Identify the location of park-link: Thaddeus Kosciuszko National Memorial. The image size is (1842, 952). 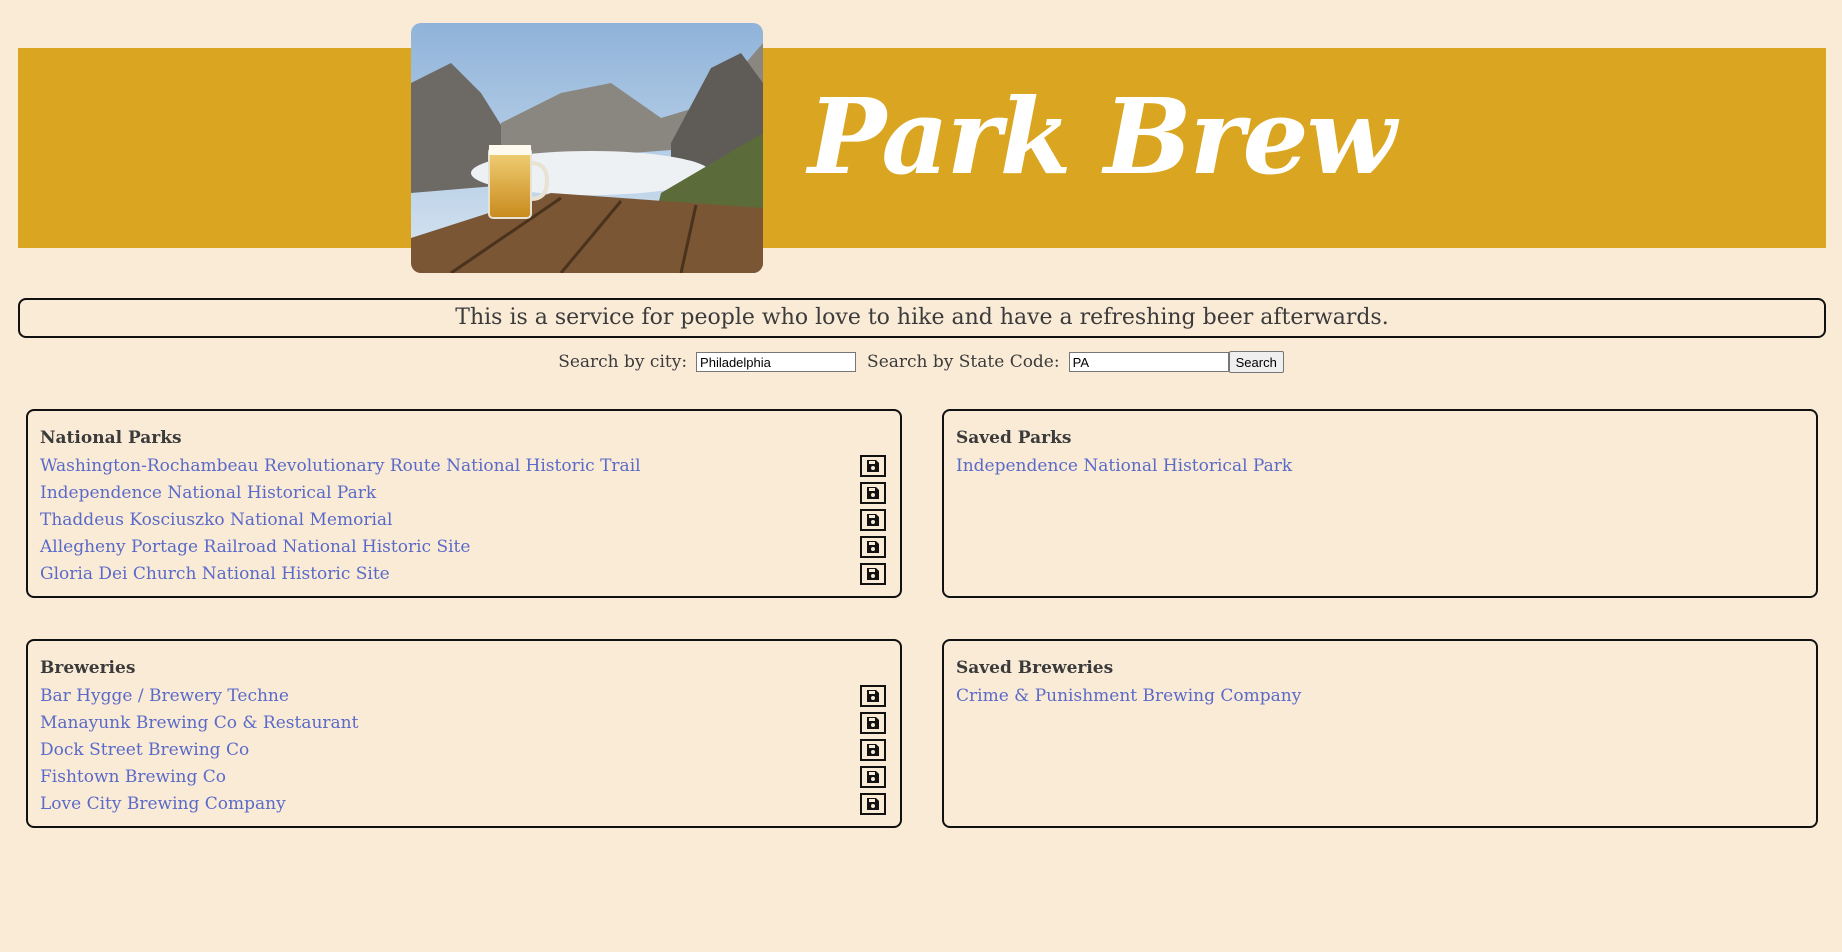
(216, 520).